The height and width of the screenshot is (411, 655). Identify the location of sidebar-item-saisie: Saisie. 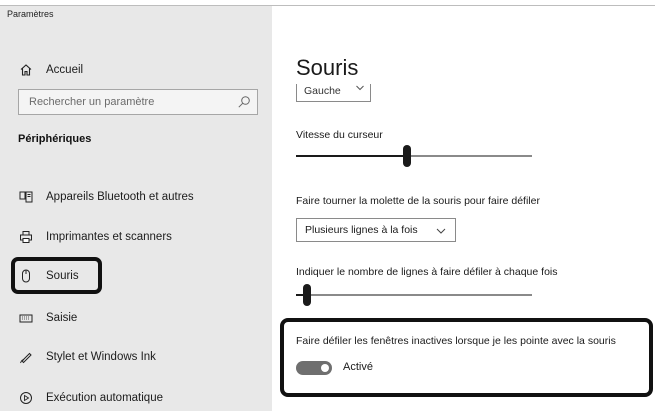
(136, 318).